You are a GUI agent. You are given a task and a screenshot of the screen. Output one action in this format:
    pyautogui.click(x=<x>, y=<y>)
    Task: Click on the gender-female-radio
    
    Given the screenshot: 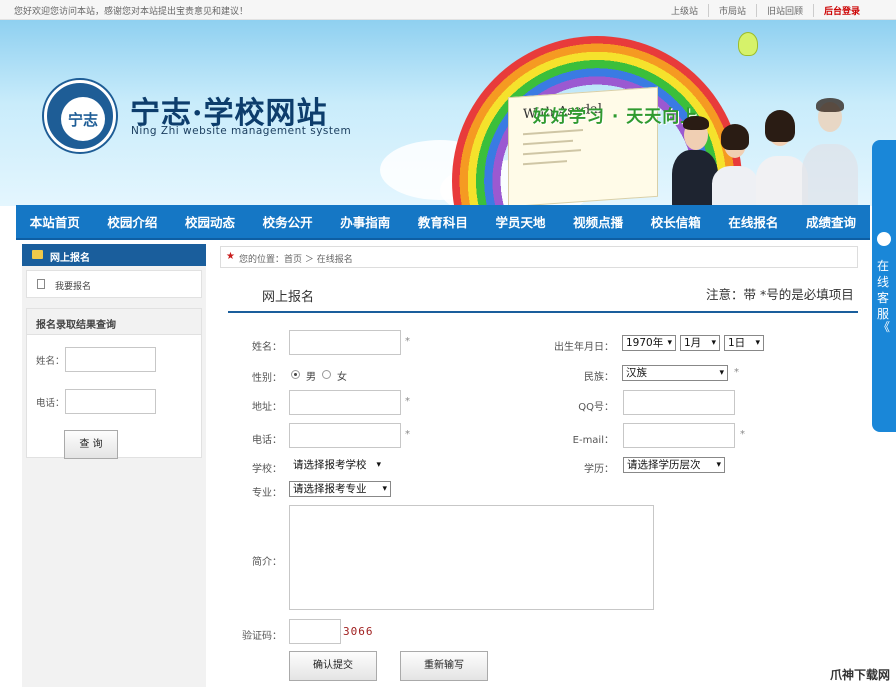 What is the action you would take?
    pyautogui.click(x=326, y=374)
    